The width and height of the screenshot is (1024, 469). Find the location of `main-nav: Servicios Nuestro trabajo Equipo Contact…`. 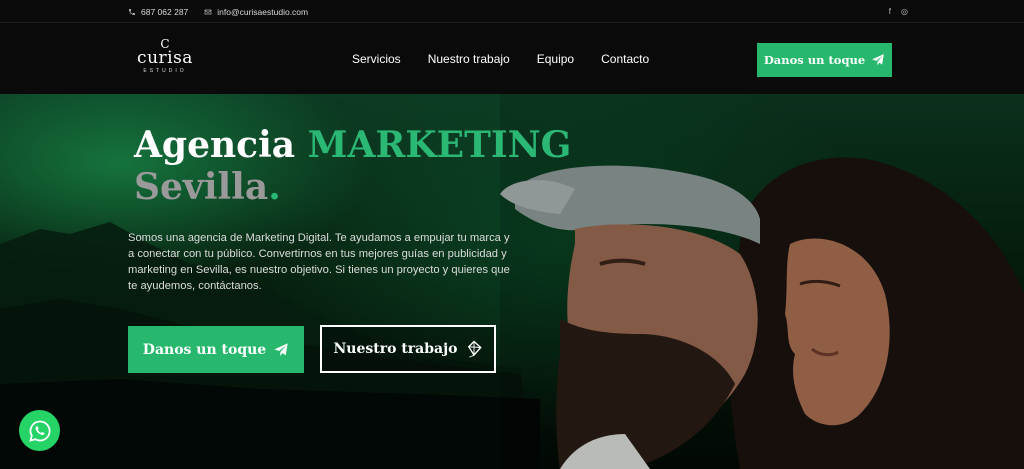

main-nav: Servicios Nuestro trabajo Equipo Contact… is located at coordinates (500, 58).